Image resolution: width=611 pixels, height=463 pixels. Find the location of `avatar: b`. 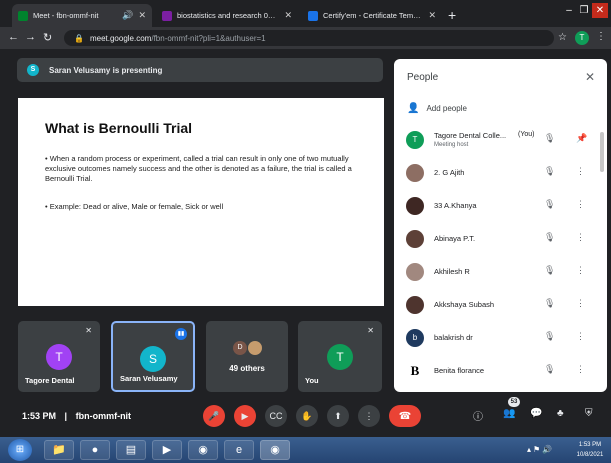

avatar: b is located at coordinates (415, 338).